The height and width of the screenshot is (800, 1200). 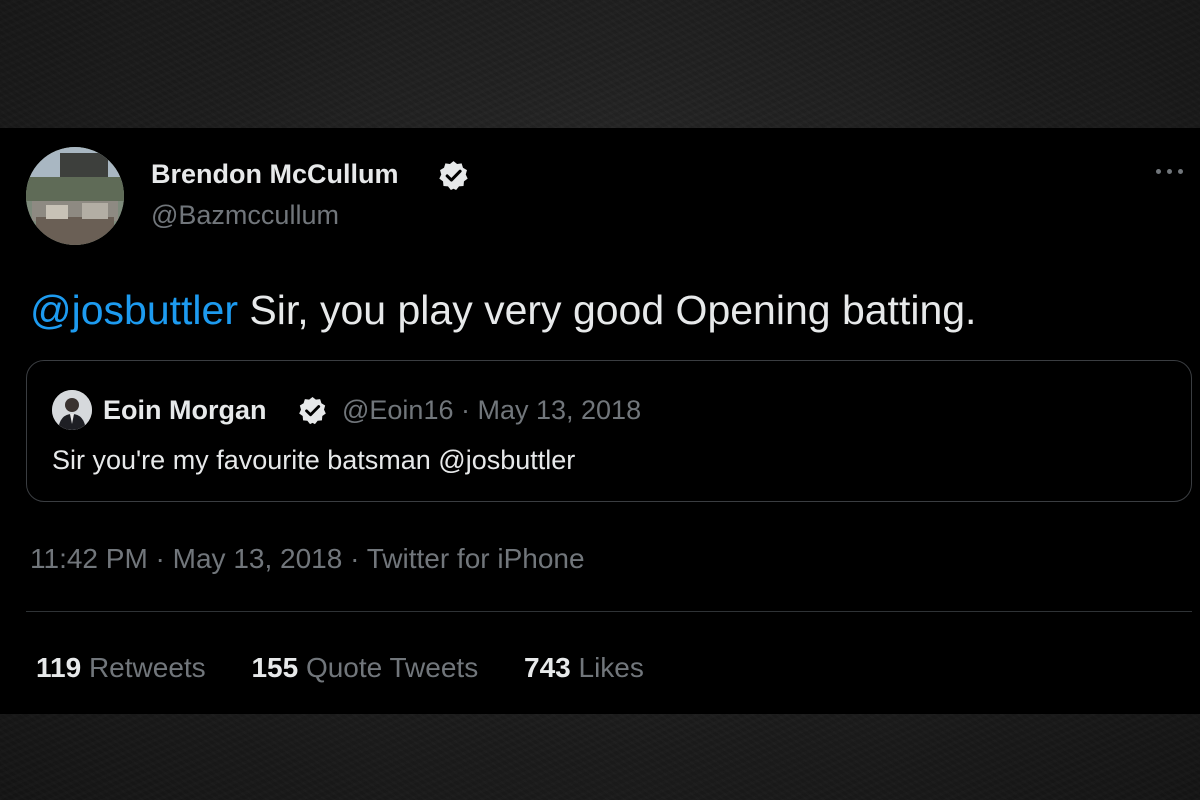 I want to click on author-avatar, so click(x=75, y=196).